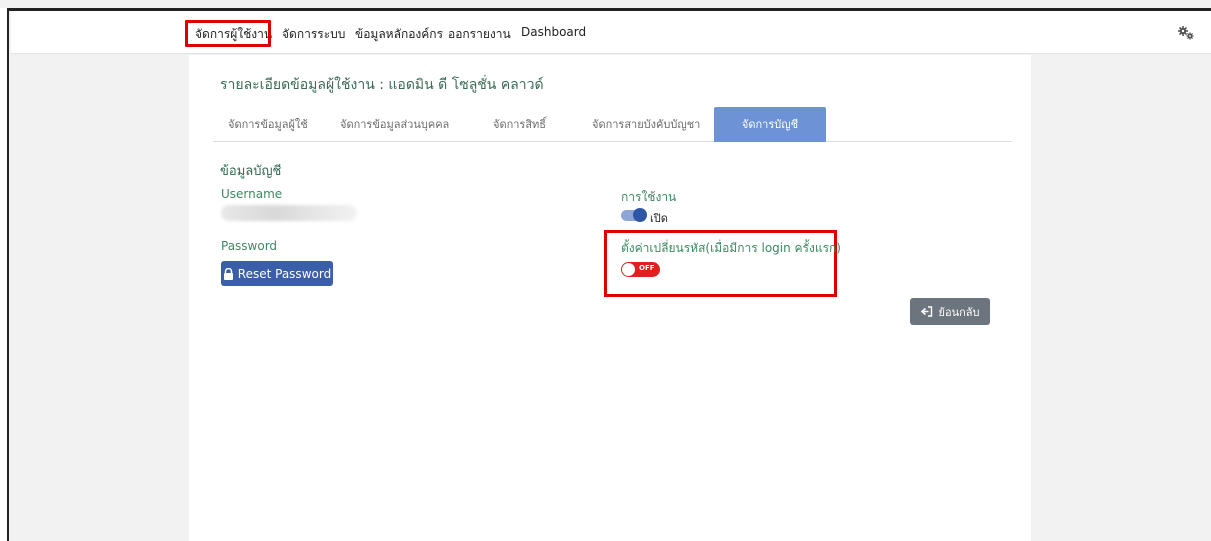  What do you see at coordinates (553, 32) in the screenshot?
I see `nav-item-dashboard: Dashboard` at bounding box center [553, 32].